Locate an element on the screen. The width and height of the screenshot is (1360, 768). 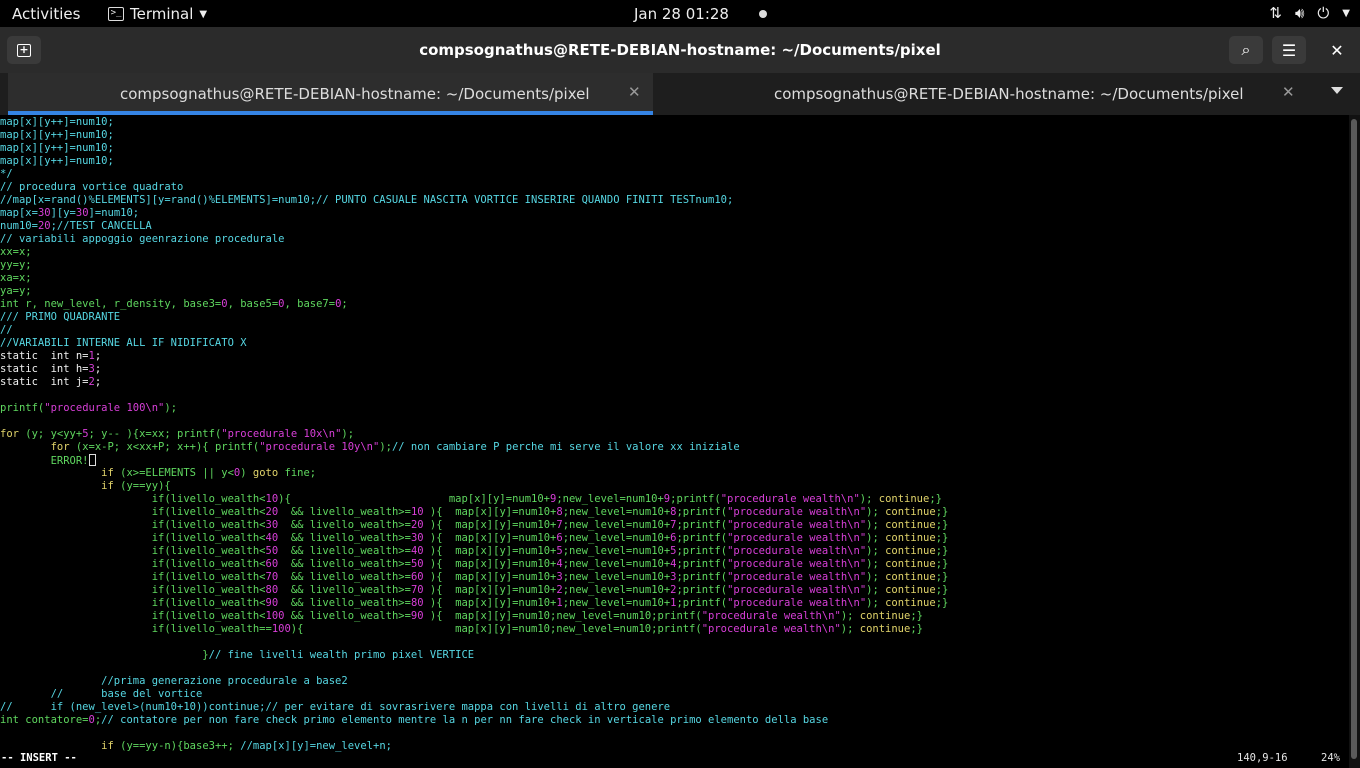
notification-dot-icon is located at coordinates (762, 14).